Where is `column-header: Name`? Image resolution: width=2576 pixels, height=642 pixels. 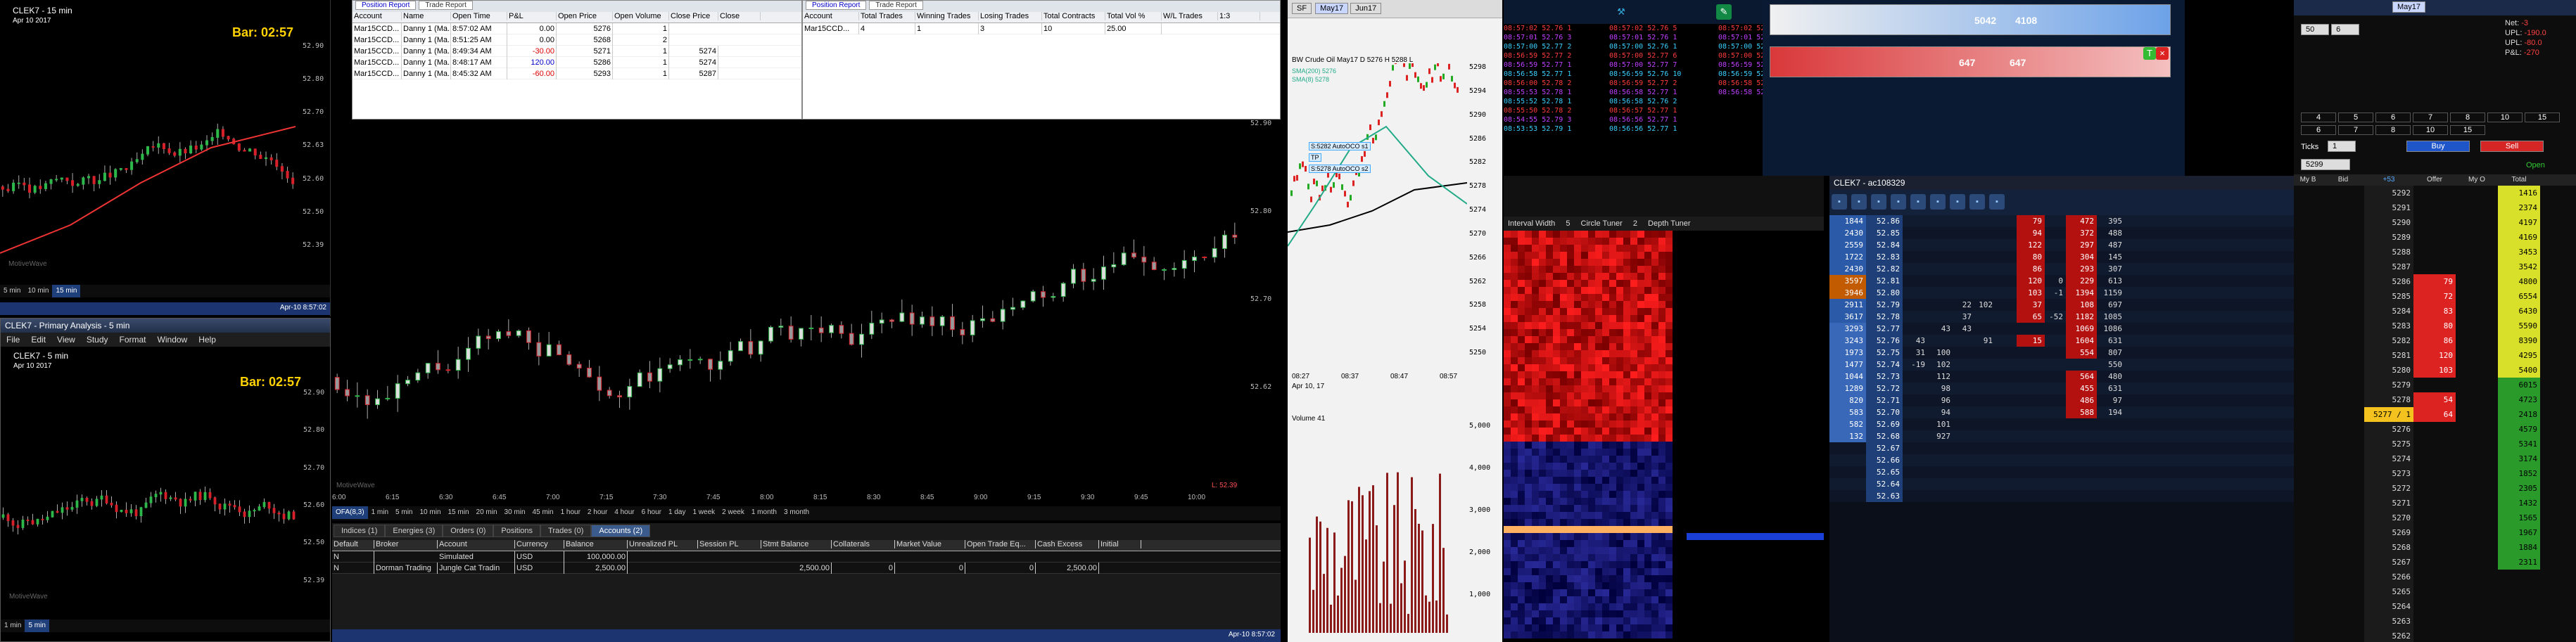
column-header: Name is located at coordinates (426, 16).